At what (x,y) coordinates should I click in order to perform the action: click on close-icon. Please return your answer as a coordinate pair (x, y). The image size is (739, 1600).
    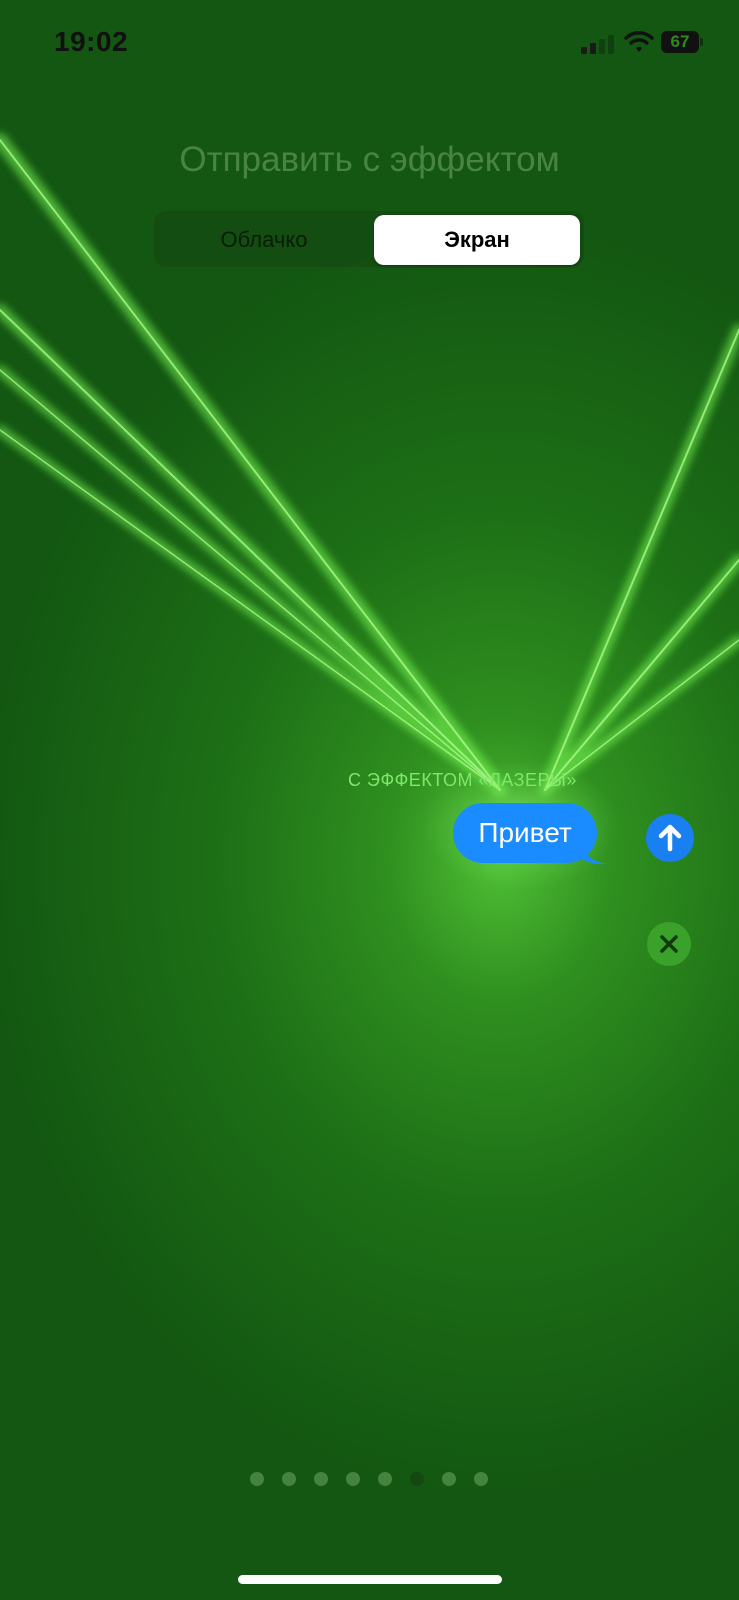
    Looking at the image, I should click on (669, 944).